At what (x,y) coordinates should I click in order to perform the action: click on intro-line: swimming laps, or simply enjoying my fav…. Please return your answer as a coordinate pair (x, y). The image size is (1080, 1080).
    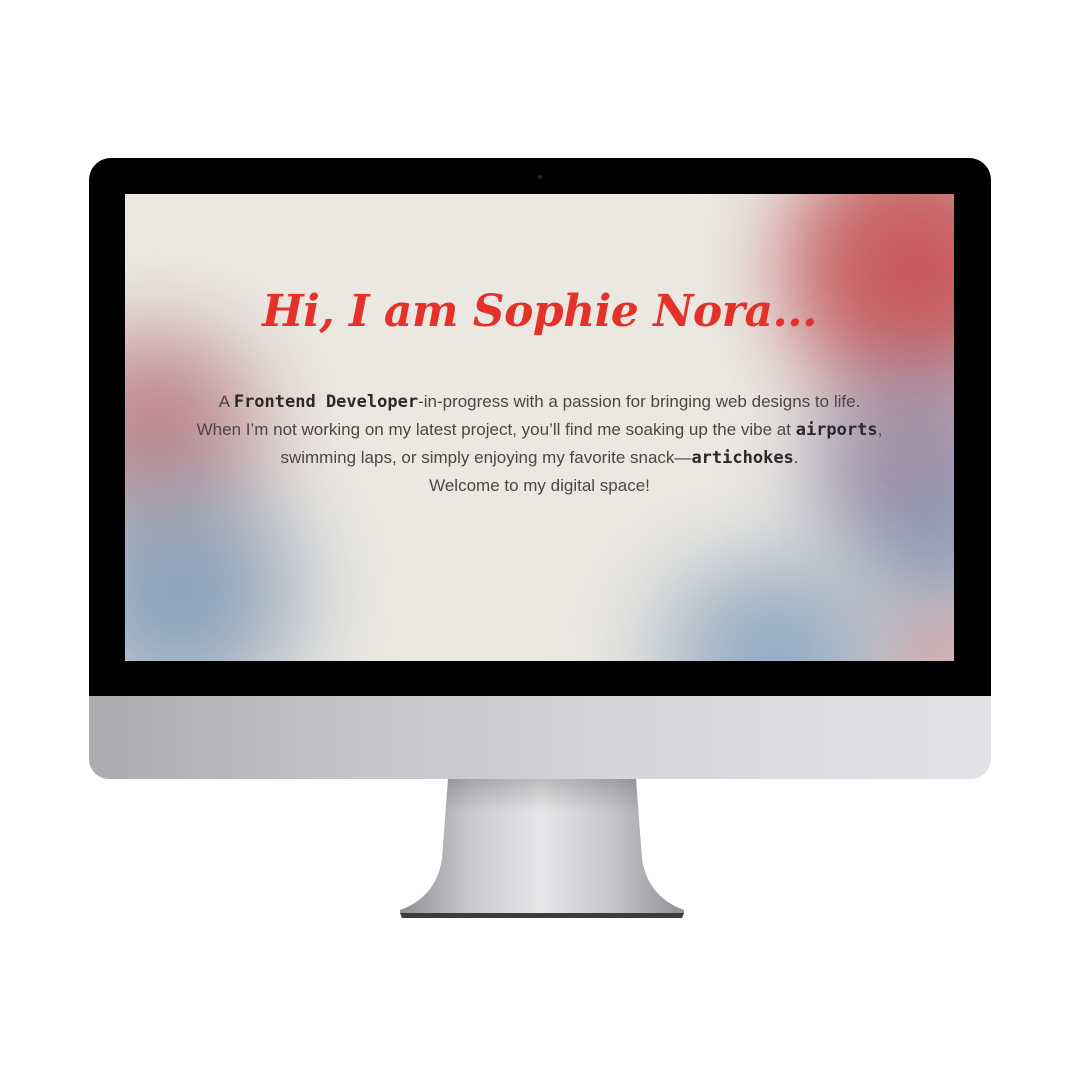
    Looking at the image, I should click on (539, 458).